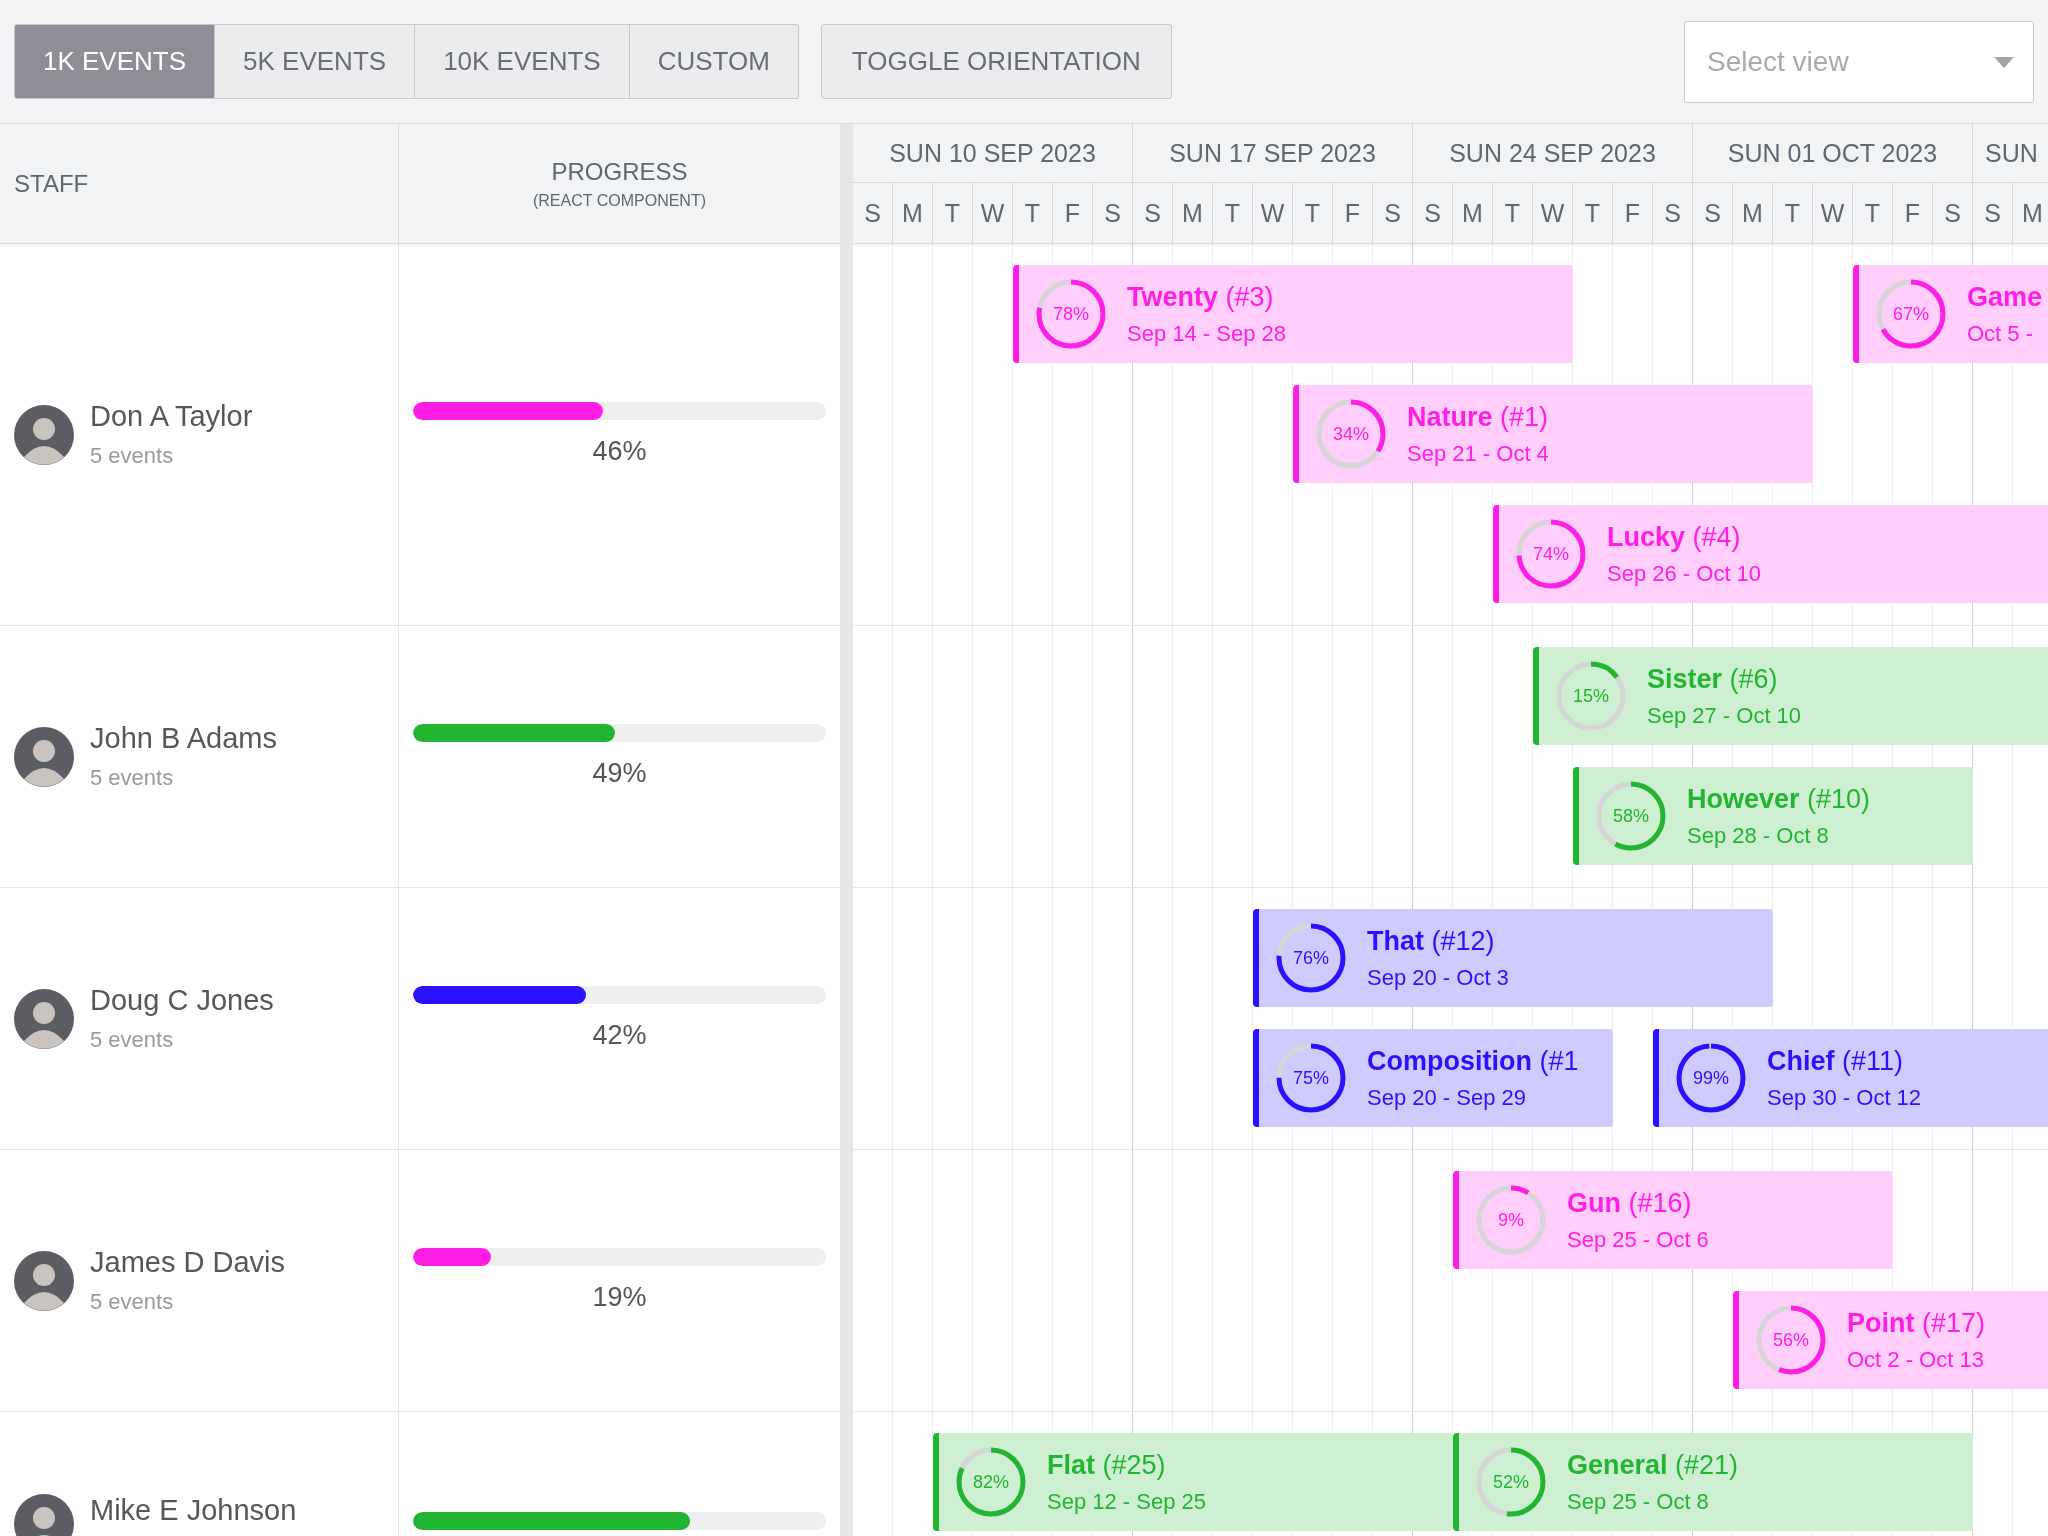  Describe the element at coordinates (1478, 417) in the screenshot. I see `event-title: Nature (#1)` at that location.